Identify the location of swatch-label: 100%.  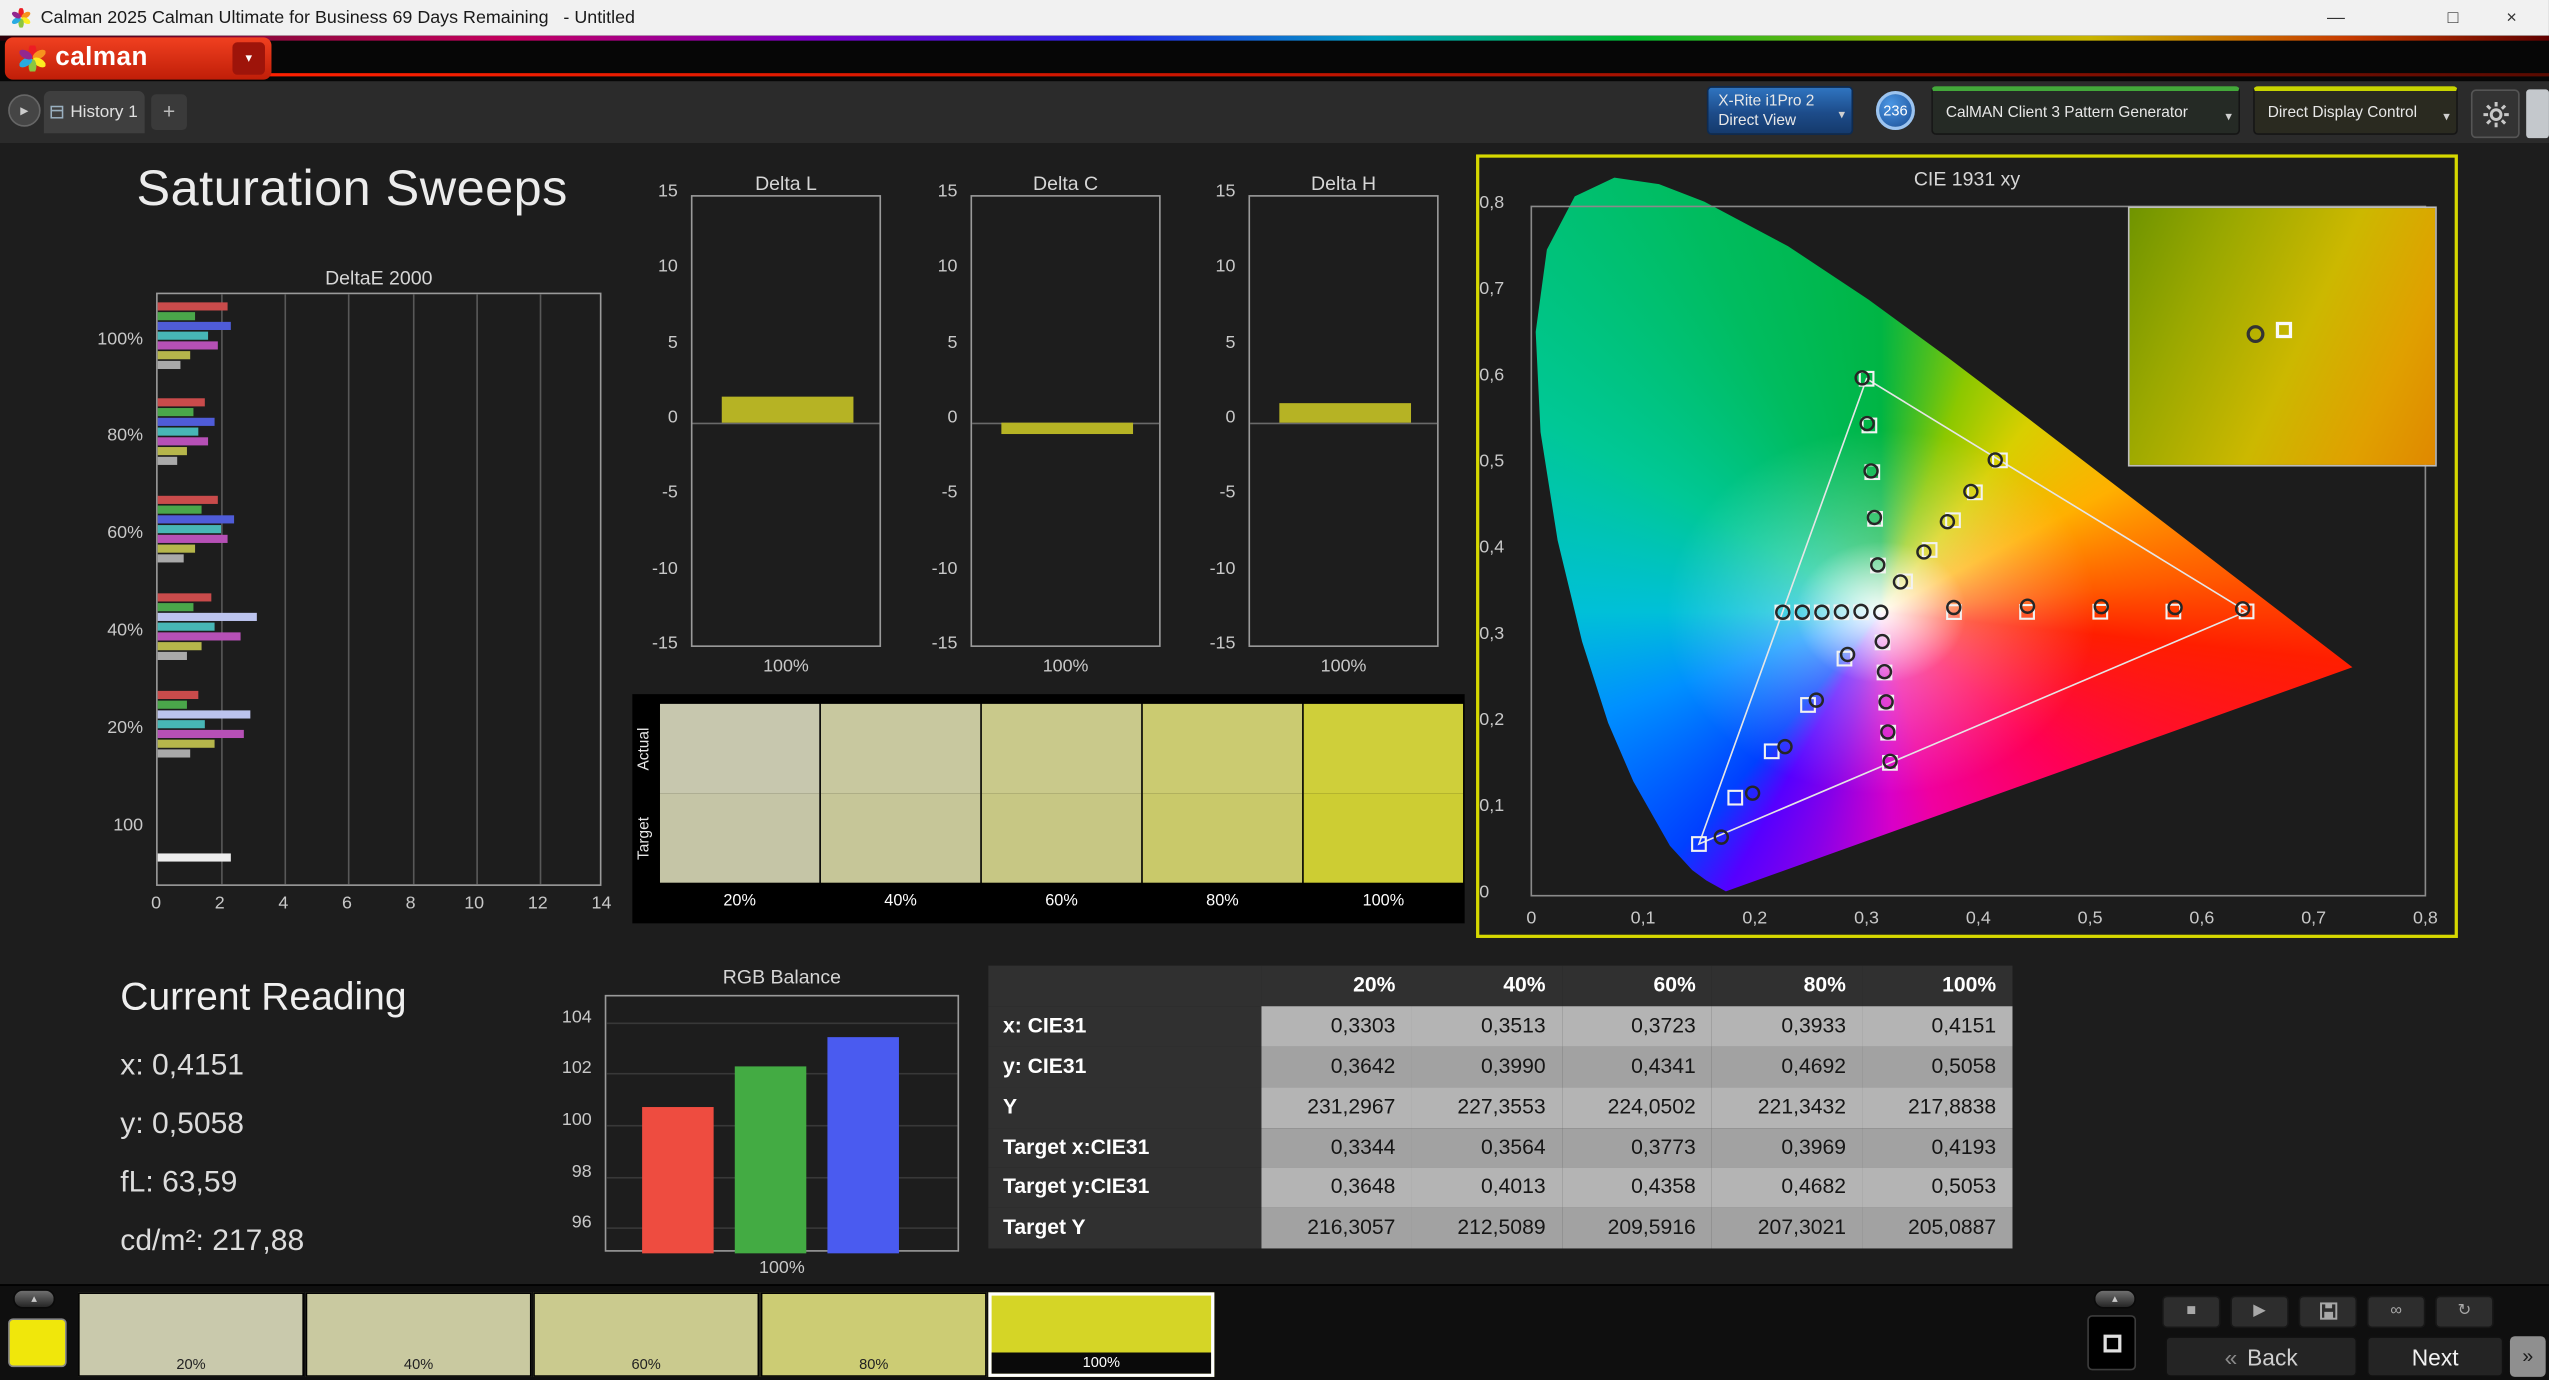
(1383, 901).